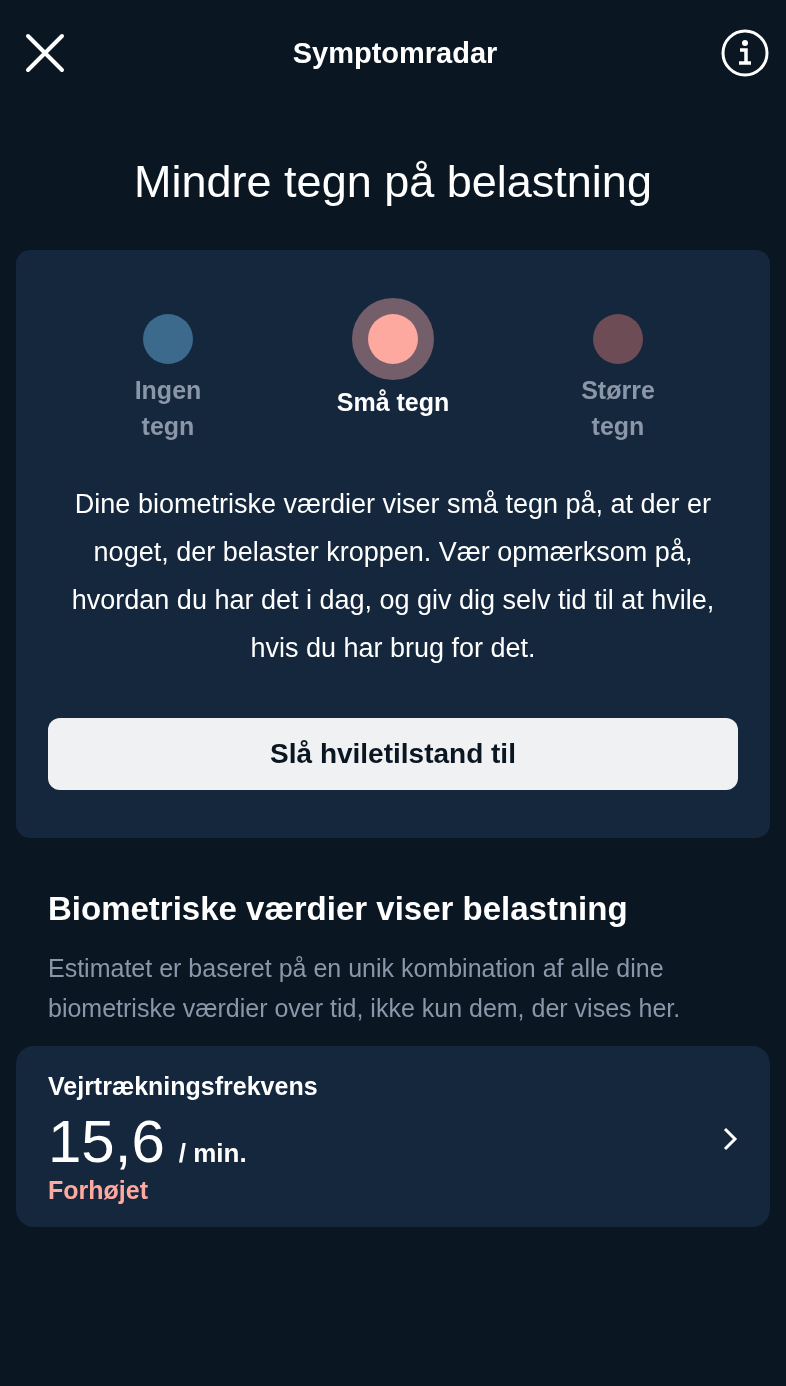 Image resolution: width=786 pixels, height=1386 pixels. Describe the element at coordinates (618, 408) in the screenshot. I see `level-label: Større tegn` at that location.